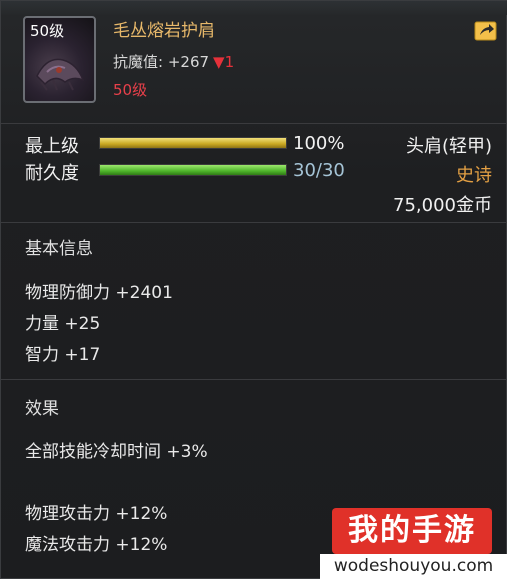  What do you see at coordinates (130, 90) in the screenshot?
I see `required-level: 50级` at bounding box center [130, 90].